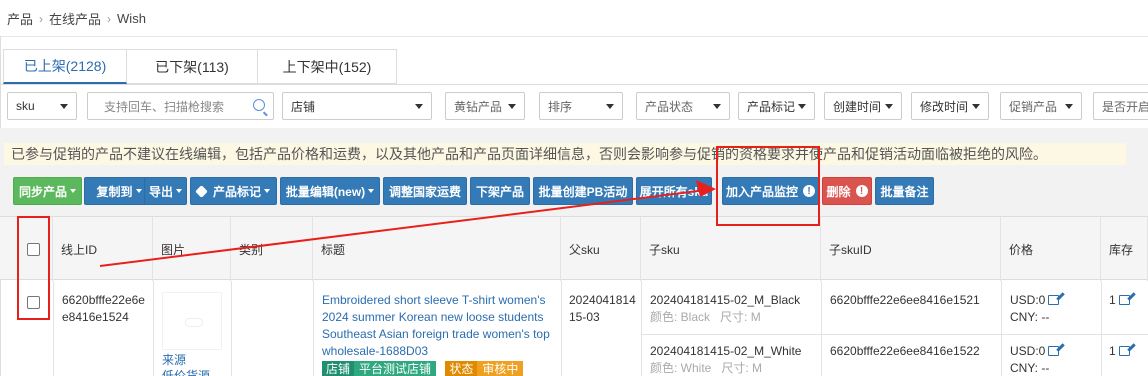  Describe the element at coordinates (725, 300) in the screenshot. I see `variant-sku: 202404181415-02_M_Black` at that location.